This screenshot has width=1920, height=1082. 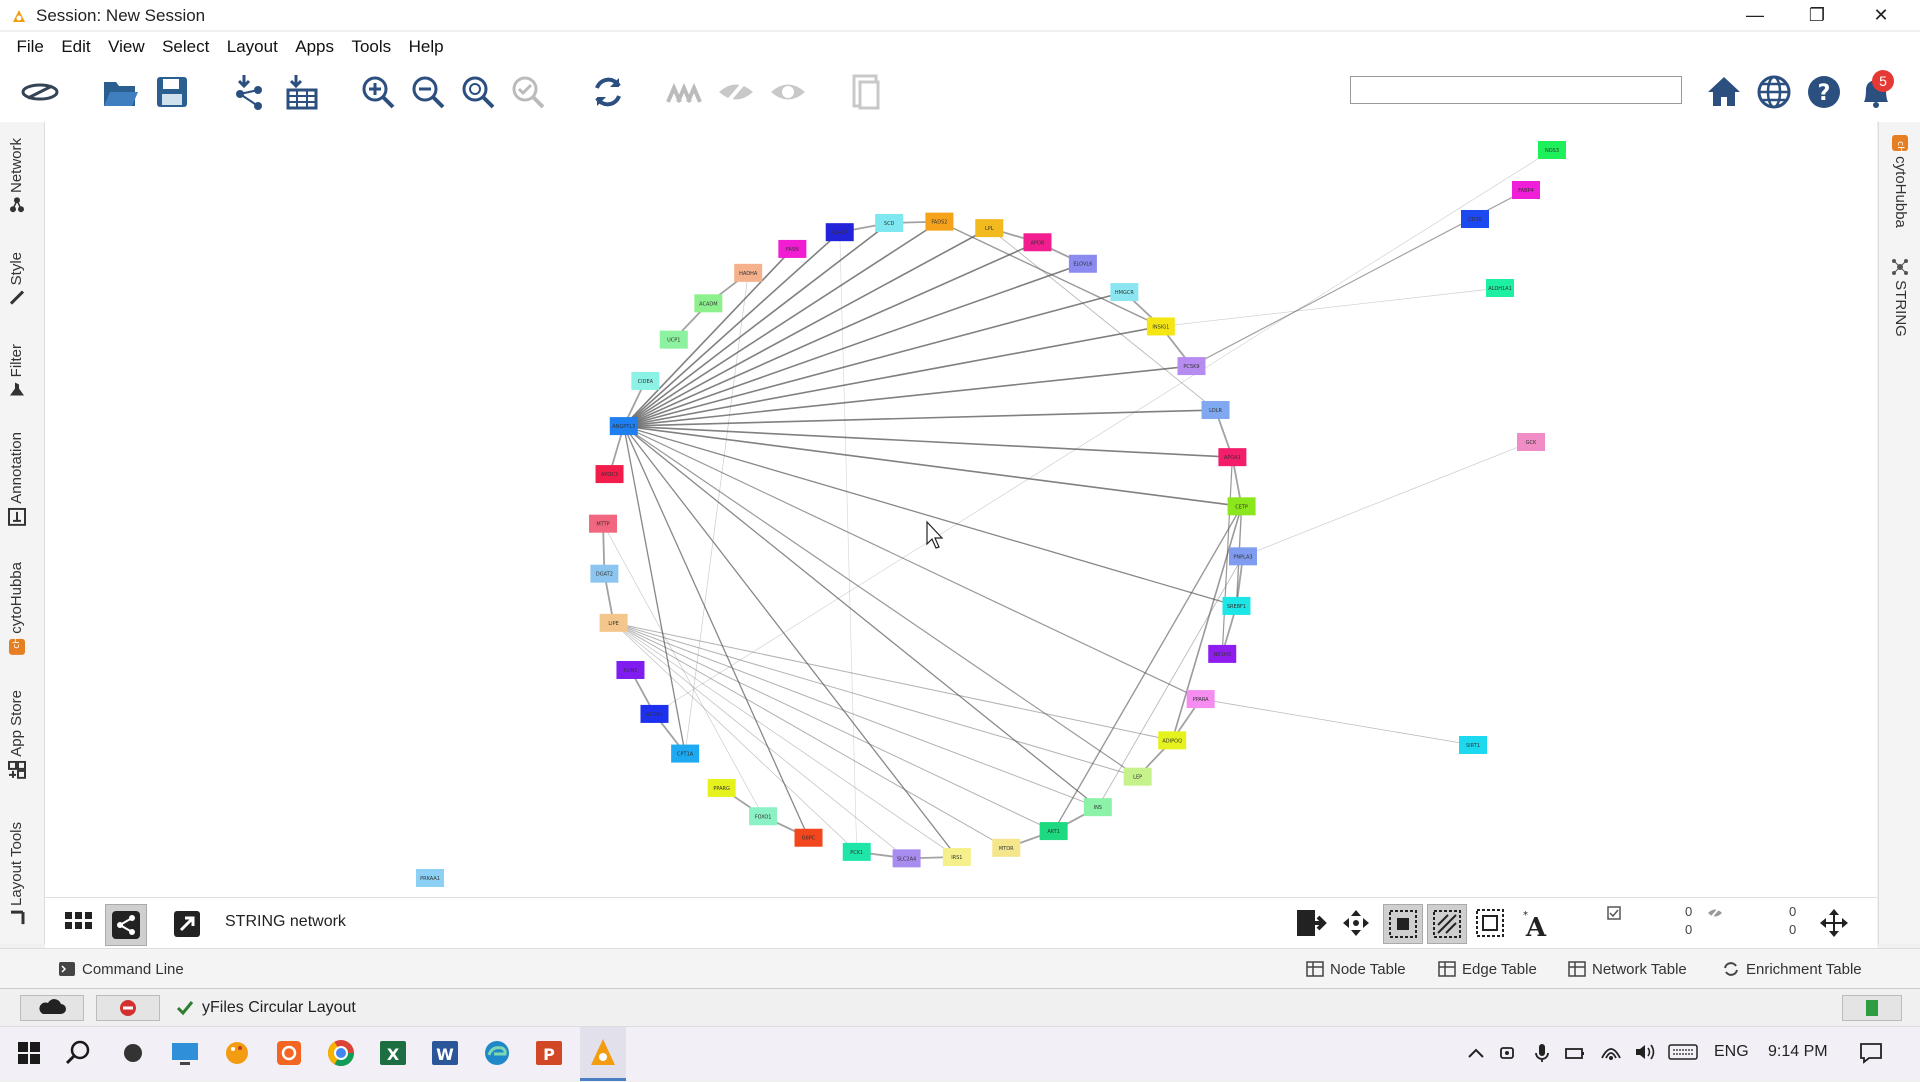 I want to click on cloud-button, so click(x=52, y=1008).